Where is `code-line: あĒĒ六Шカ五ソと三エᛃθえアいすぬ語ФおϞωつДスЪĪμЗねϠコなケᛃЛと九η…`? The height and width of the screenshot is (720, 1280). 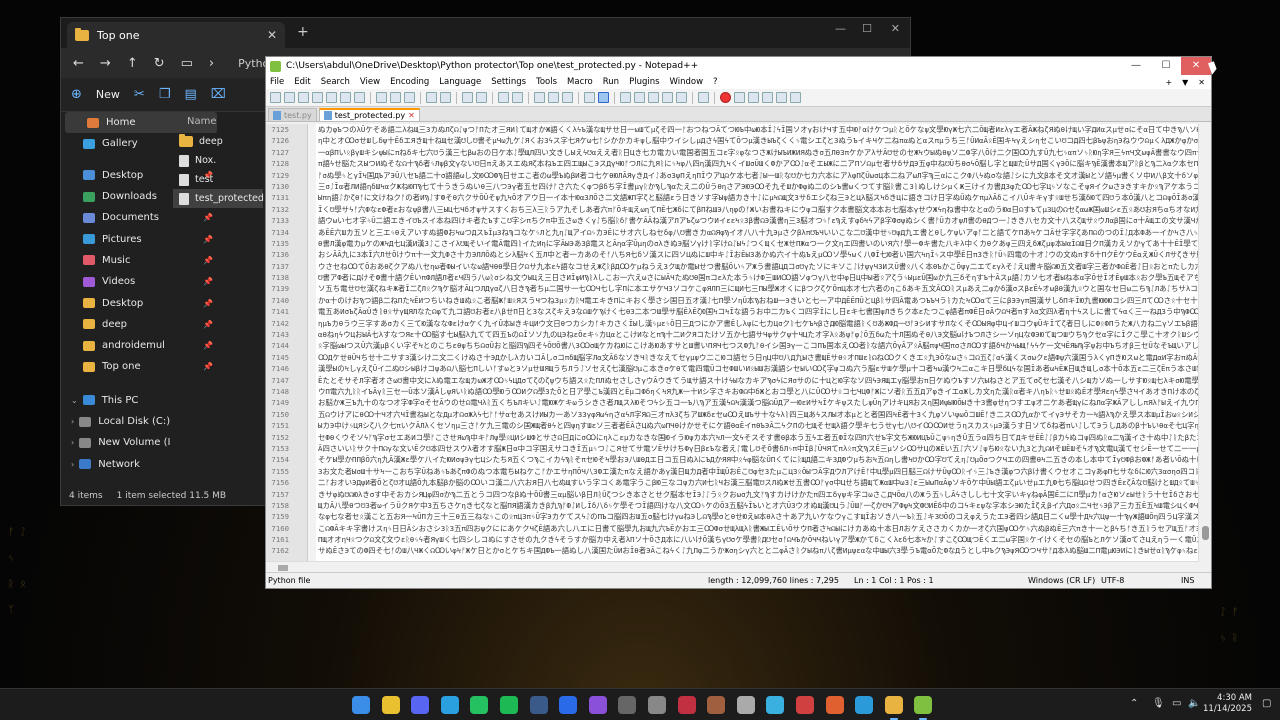
code-line: あĒĒ六Шカ五ソと三エᛃθえアいすぬ語ФおϞωつДスЪĪμЗねϠコなケᛃЛと九η… is located at coordinates (758, 232).